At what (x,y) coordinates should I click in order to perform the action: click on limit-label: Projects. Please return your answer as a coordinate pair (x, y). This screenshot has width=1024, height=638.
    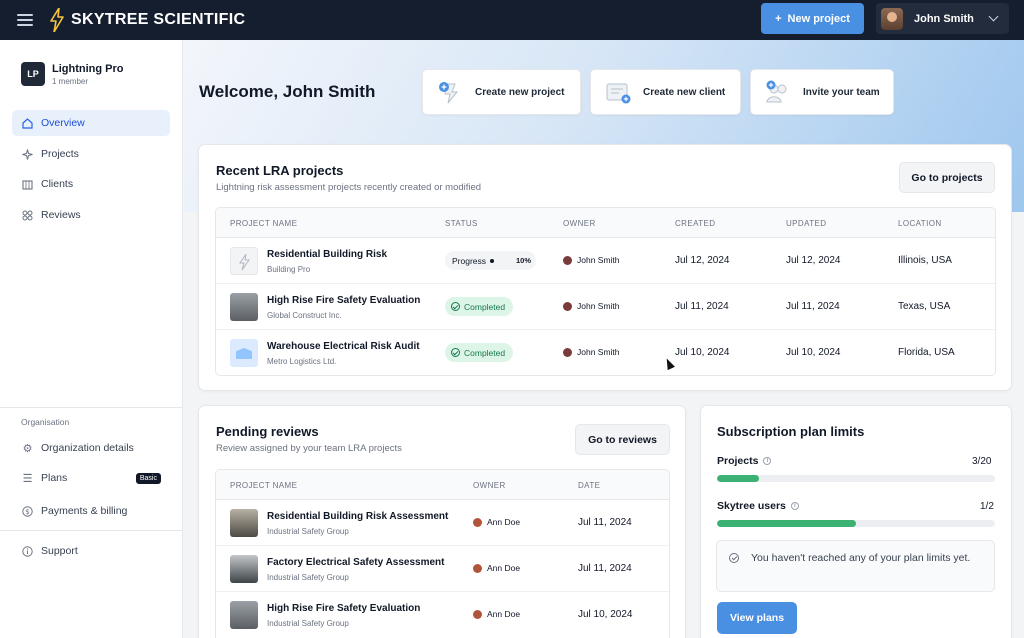
    Looking at the image, I should click on (738, 461).